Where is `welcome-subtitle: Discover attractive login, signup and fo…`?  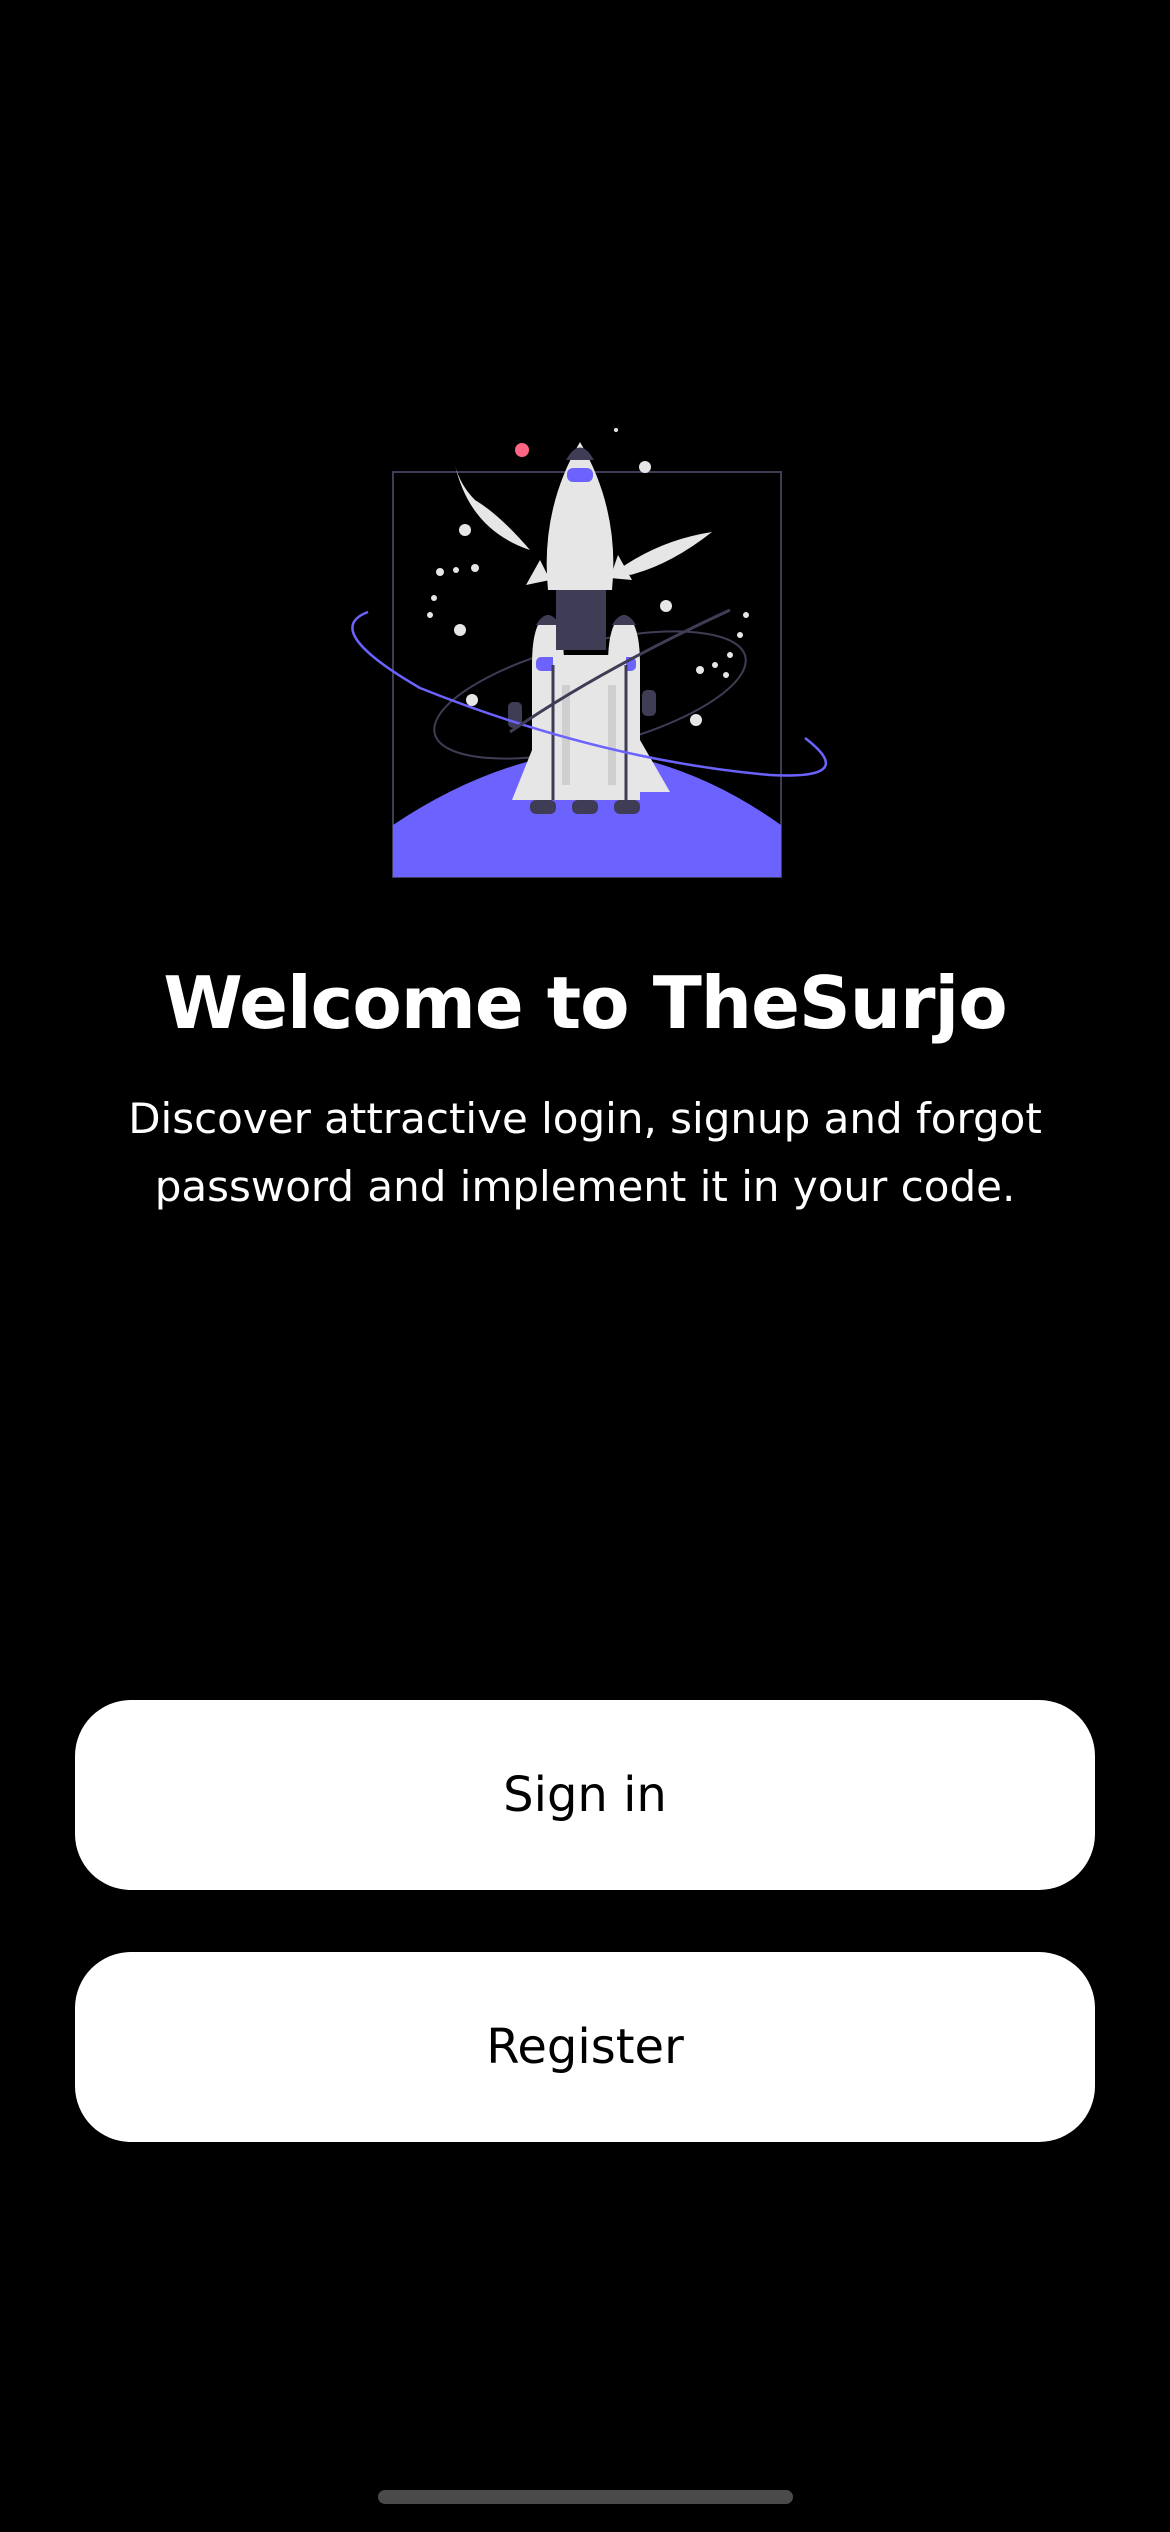
welcome-subtitle: Discover attractive login, signup and fo… is located at coordinates (585, 1152).